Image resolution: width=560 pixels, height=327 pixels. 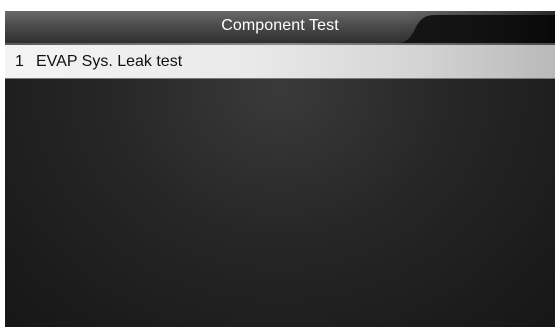 What do you see at coordinates (19, 61) in the screenshot?
I see `list-item-index: 1` at bounding box center [19, 61].